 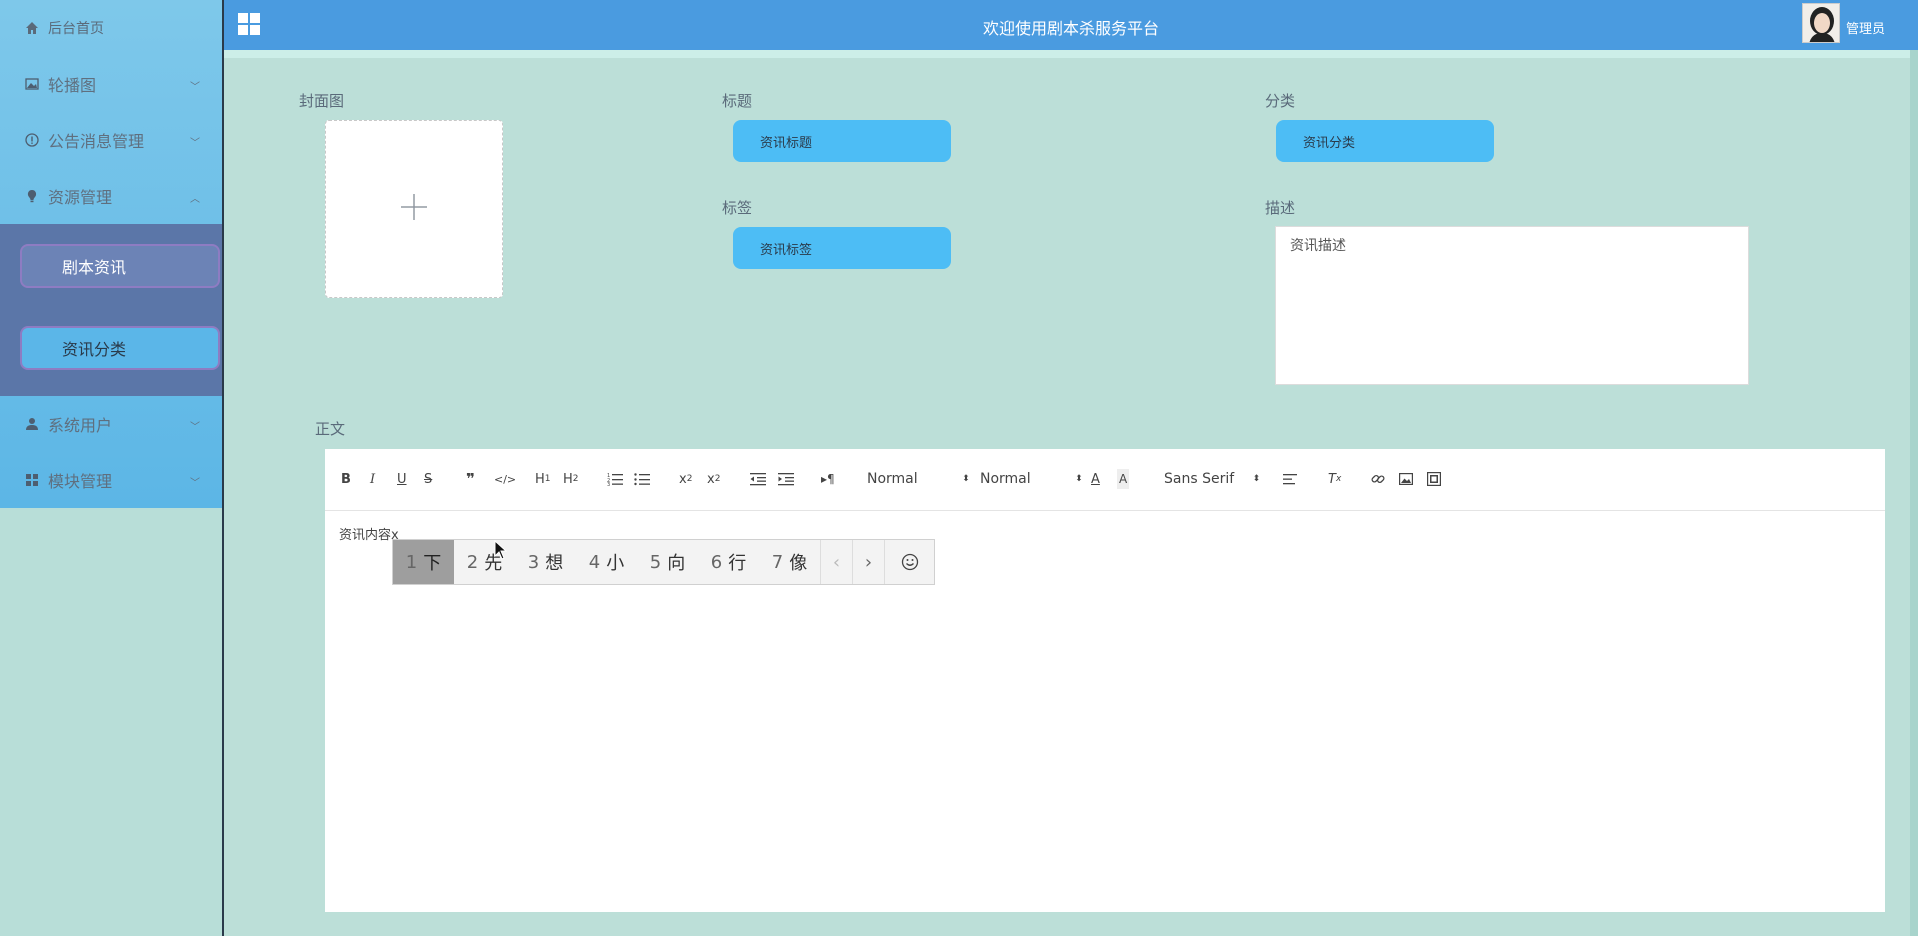 I want to click on indent-icon, so click(x=786, y=479).